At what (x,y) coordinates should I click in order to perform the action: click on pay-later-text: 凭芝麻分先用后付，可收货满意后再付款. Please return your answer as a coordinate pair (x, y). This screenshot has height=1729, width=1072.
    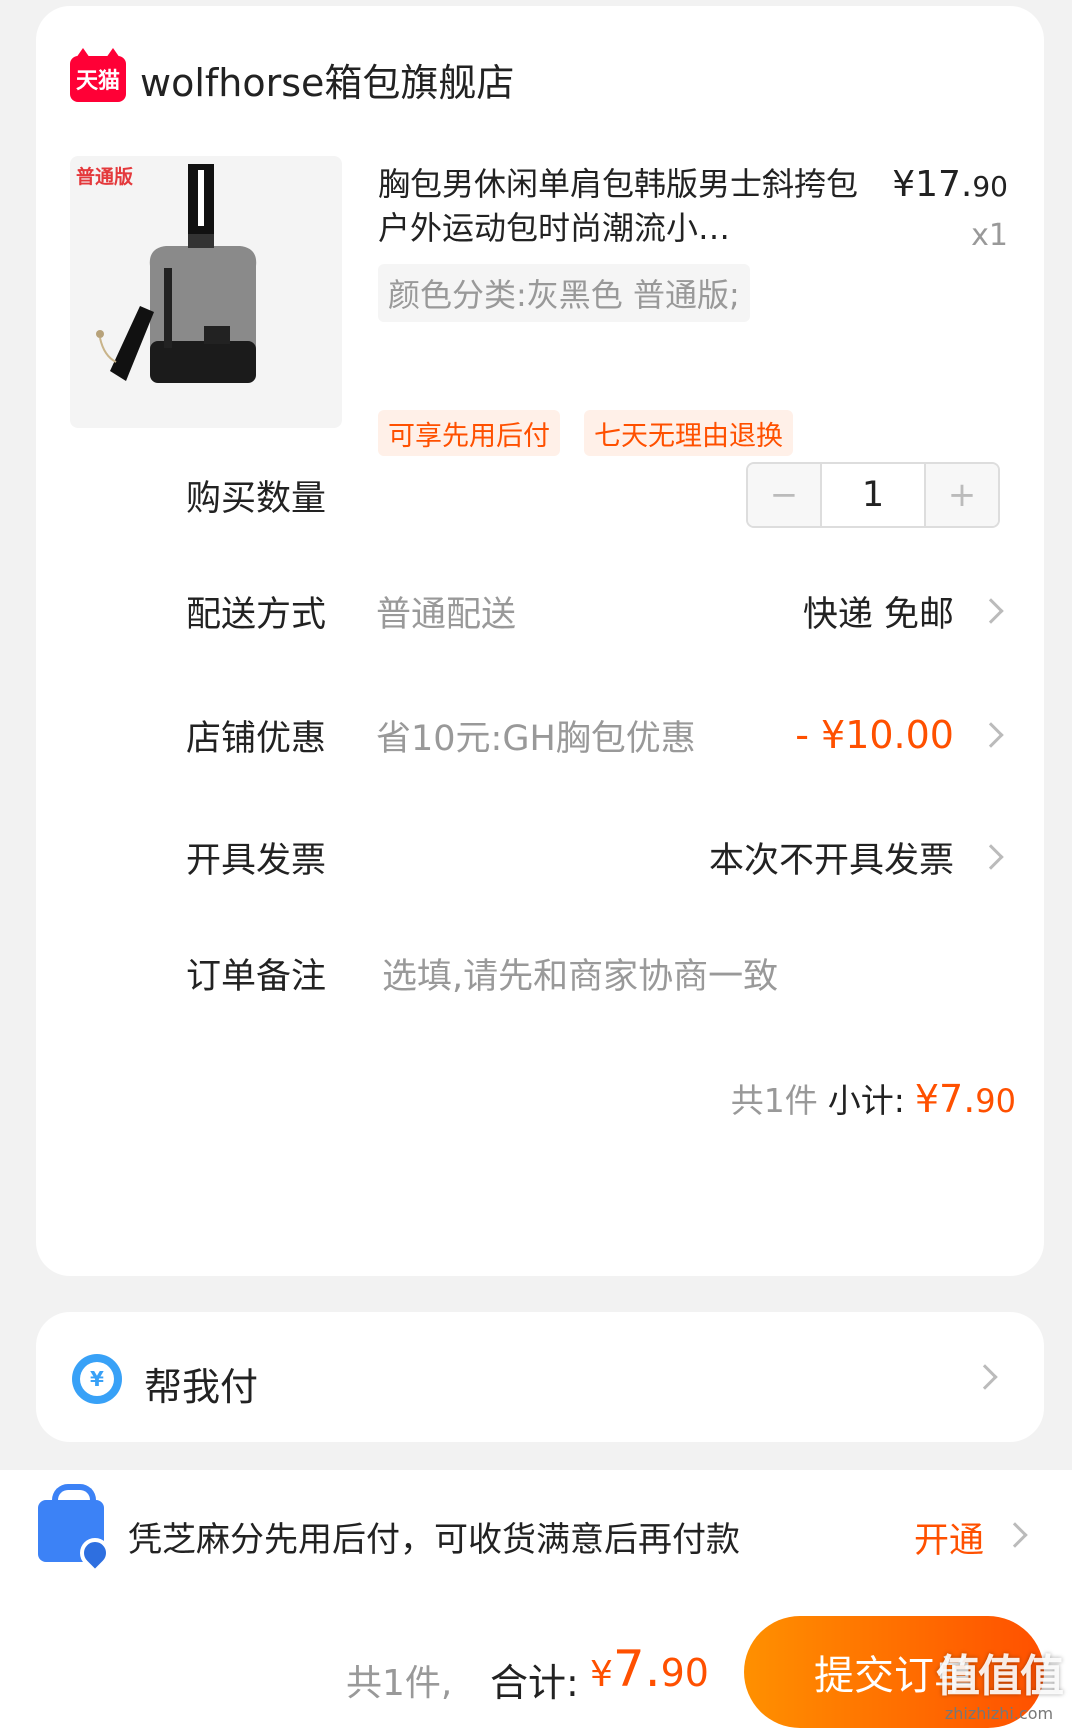
    Looking at the image, I should click on (434, 1540).